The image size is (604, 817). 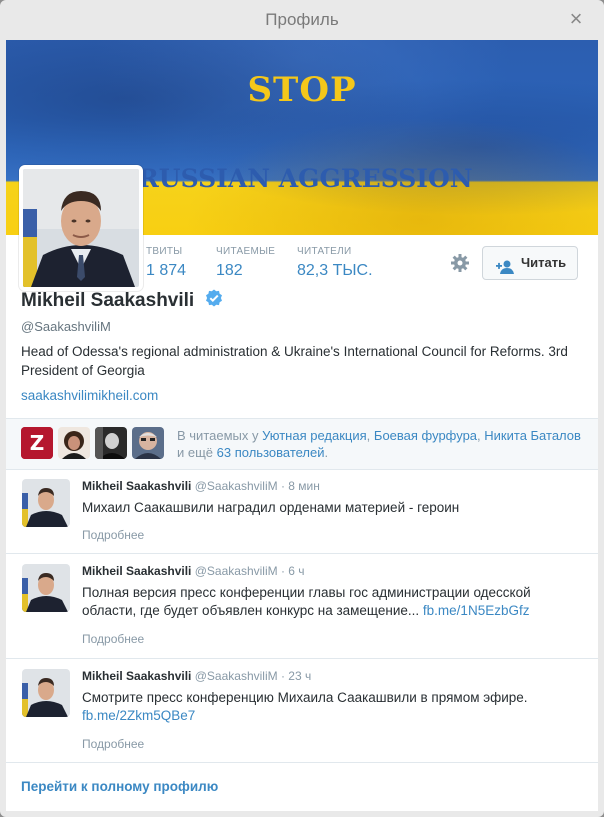 I want to click on tweet-time: 6 ч, so click(x=296, y=571).